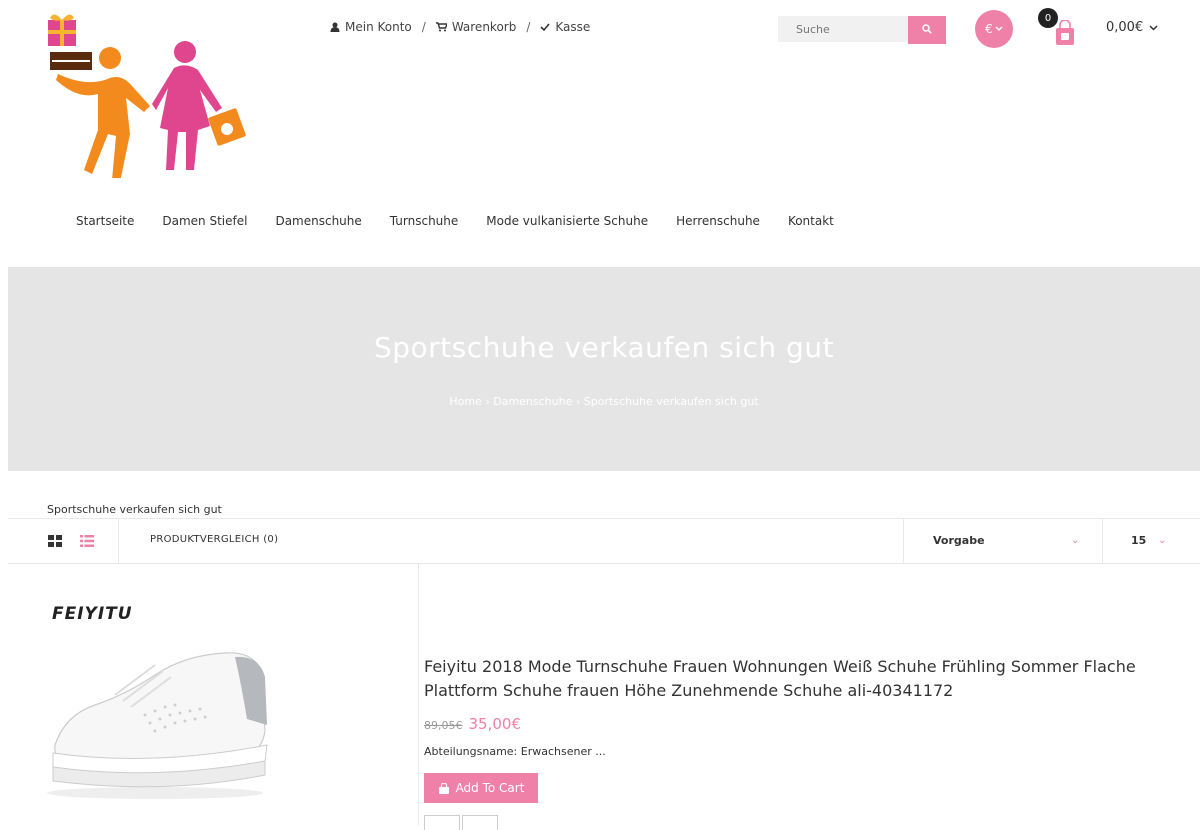 The width and height of the screenshot is (1200, 830). Describe the element at coordinates (442, 822) in the screenshot. I see `wishlist-button` at that location.